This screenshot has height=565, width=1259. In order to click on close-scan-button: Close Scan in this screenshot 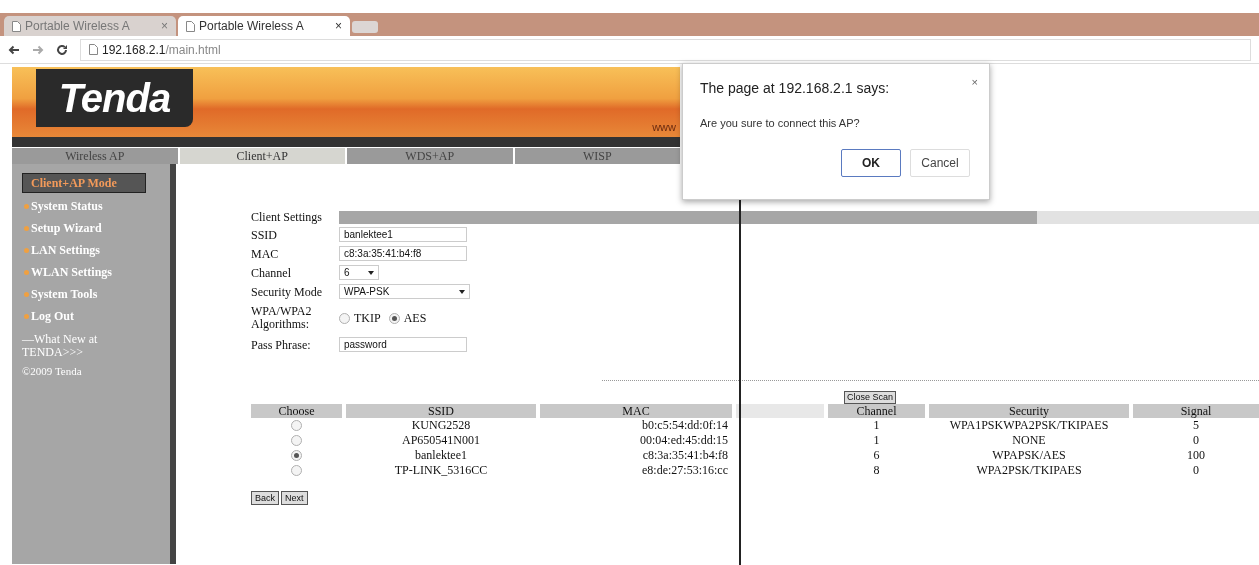, I will do `click(870, 397)`.